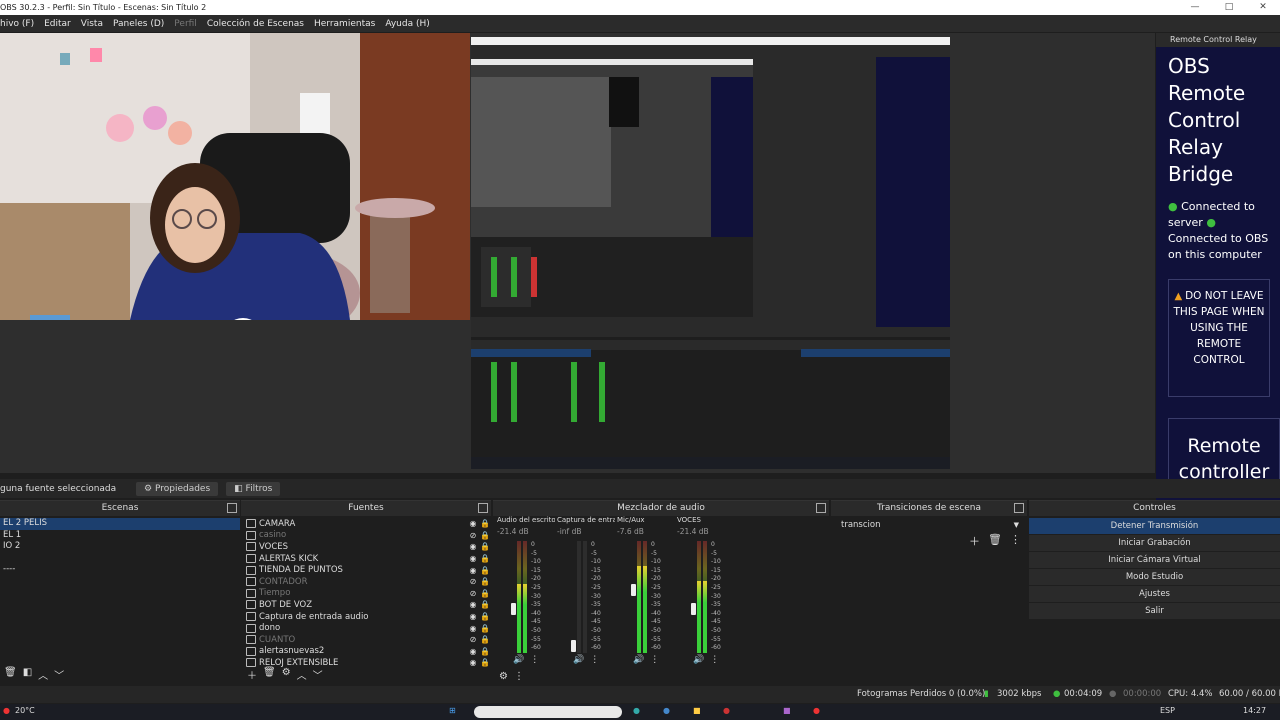 This screenshot has height=720, width=1280. Describe the element at coordinates (366, 570) in the screenshot. I see `source-item: TIENDA DE PUNTOS ◉ 🔒` at that location.